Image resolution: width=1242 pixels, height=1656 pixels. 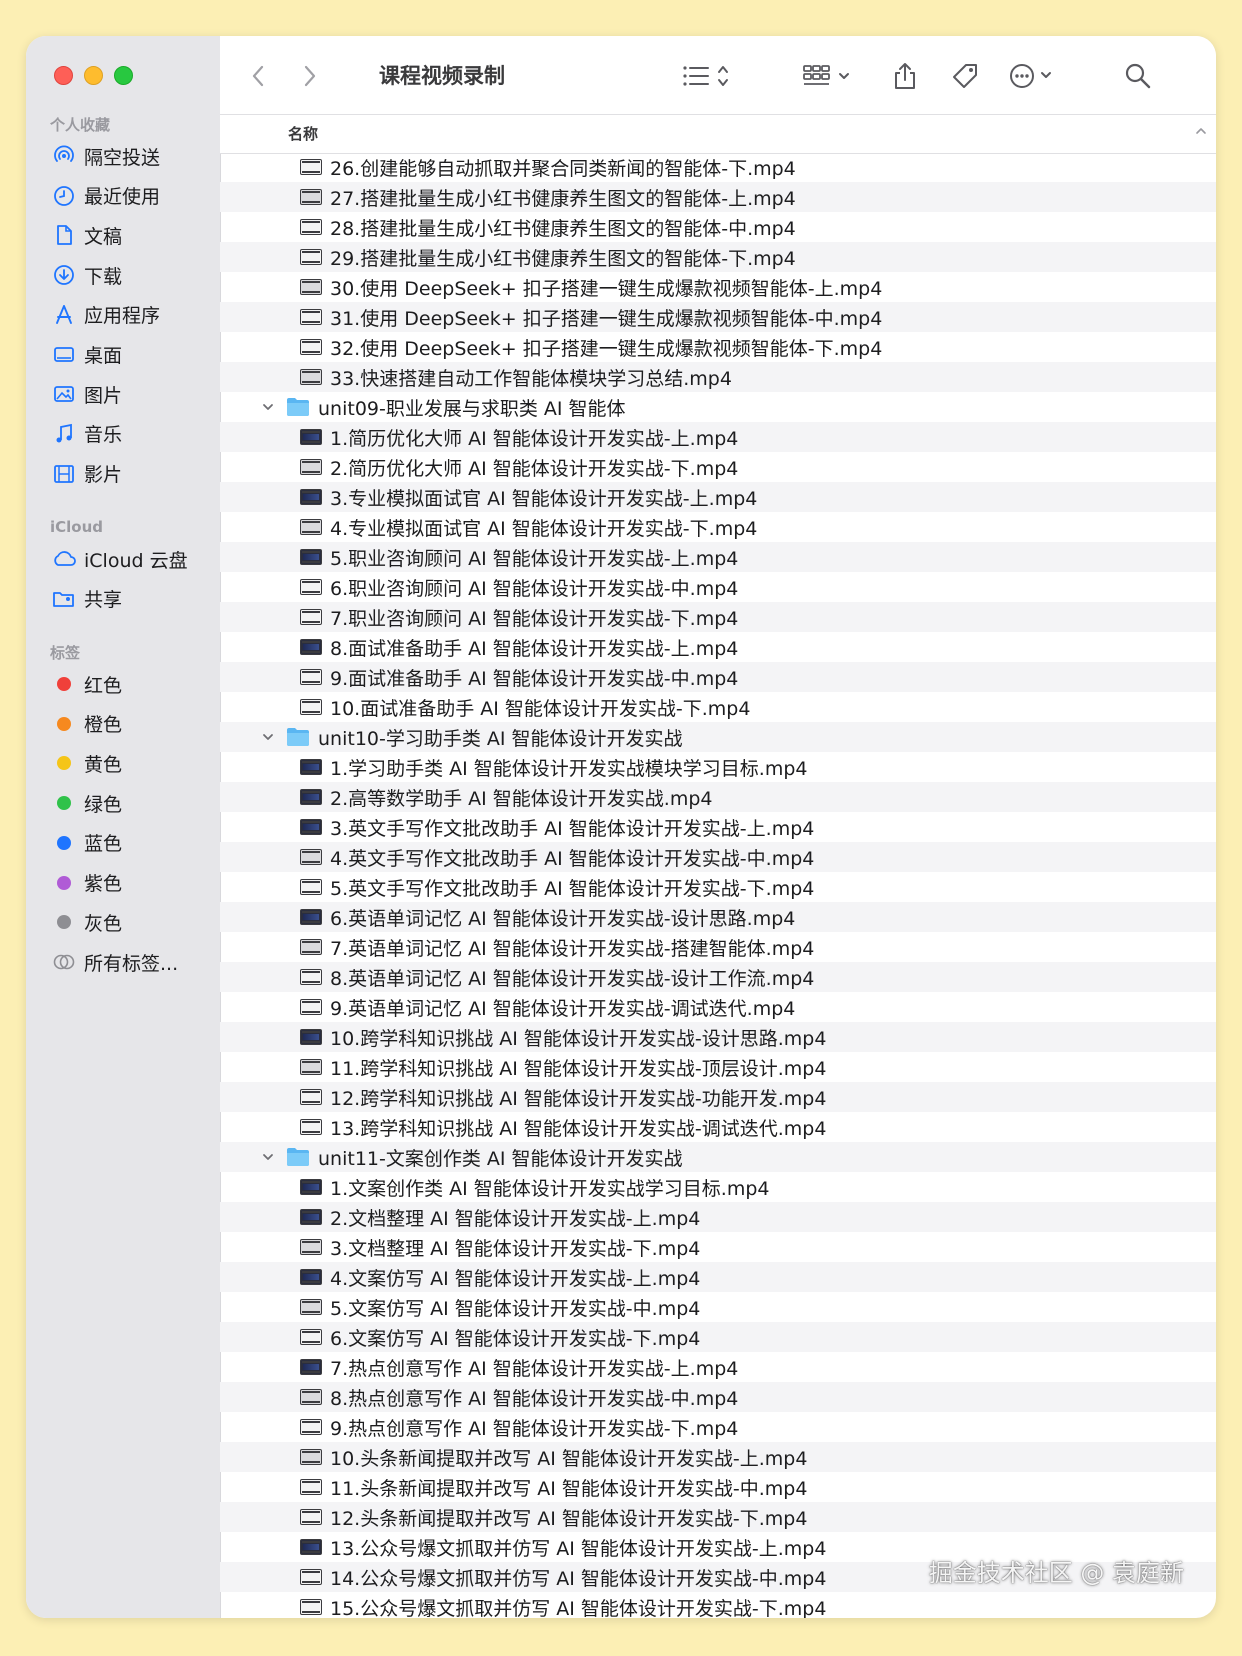 I want to click on sidebar-tag-item: 橙色, so click(x=86, y=724).